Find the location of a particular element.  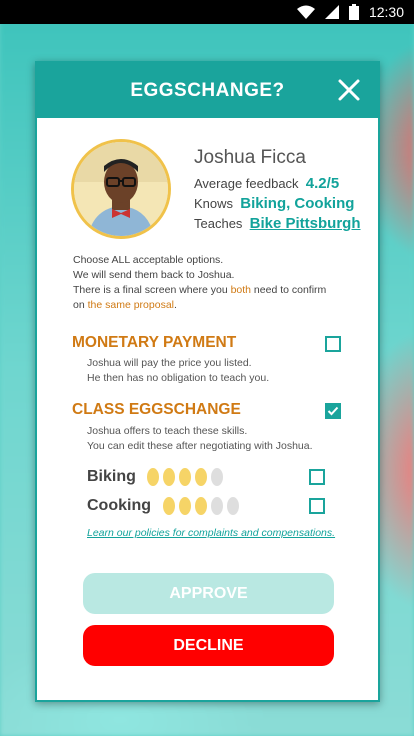

knows-label: Knows is located at coordinates (214, 203).